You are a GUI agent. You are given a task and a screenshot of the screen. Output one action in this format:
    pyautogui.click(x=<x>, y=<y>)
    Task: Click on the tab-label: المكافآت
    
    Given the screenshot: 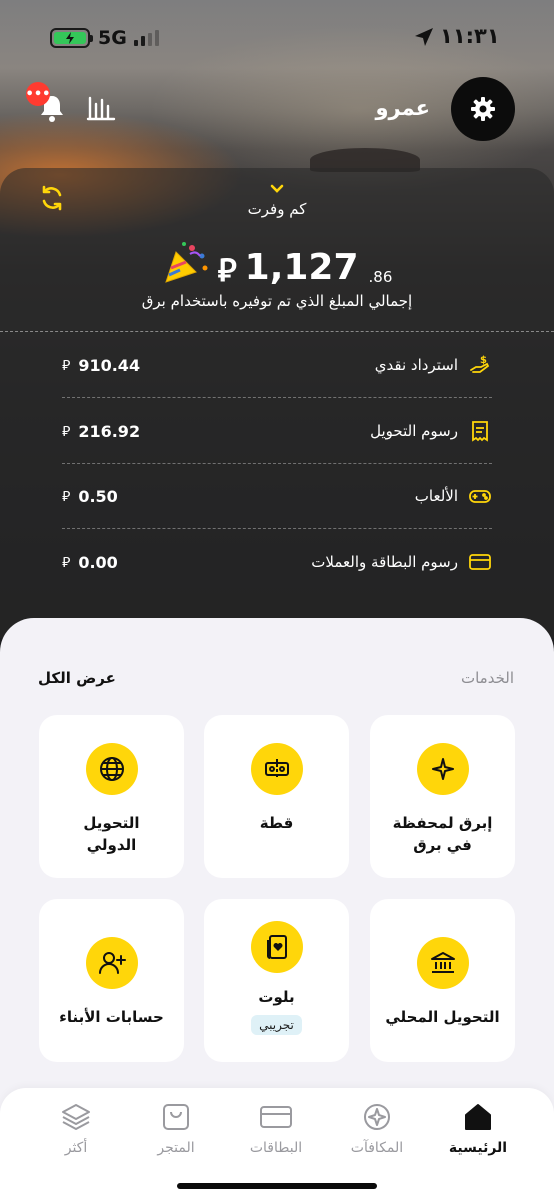 What is the action you would take?
    pyautogui.click(x=377, y=1148)
    